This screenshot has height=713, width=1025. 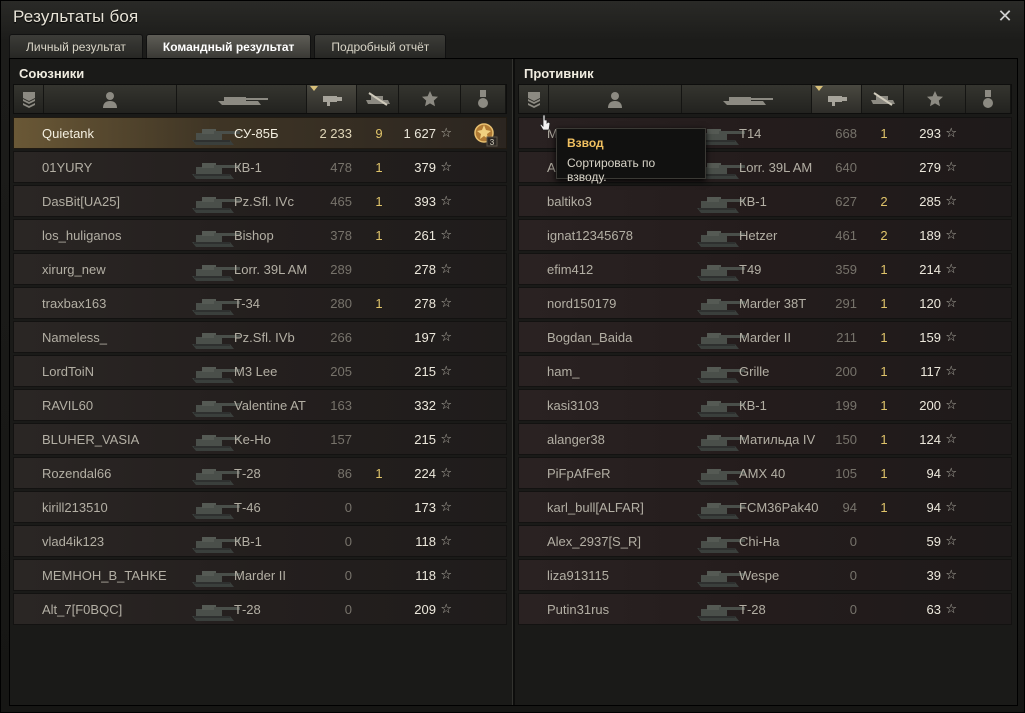 What do you see at coordinates (260, 235) in the screenshot?
I see `player-row: los_huliganos Bishop 378 1 261 ☆` at bounding box center [260, 235].